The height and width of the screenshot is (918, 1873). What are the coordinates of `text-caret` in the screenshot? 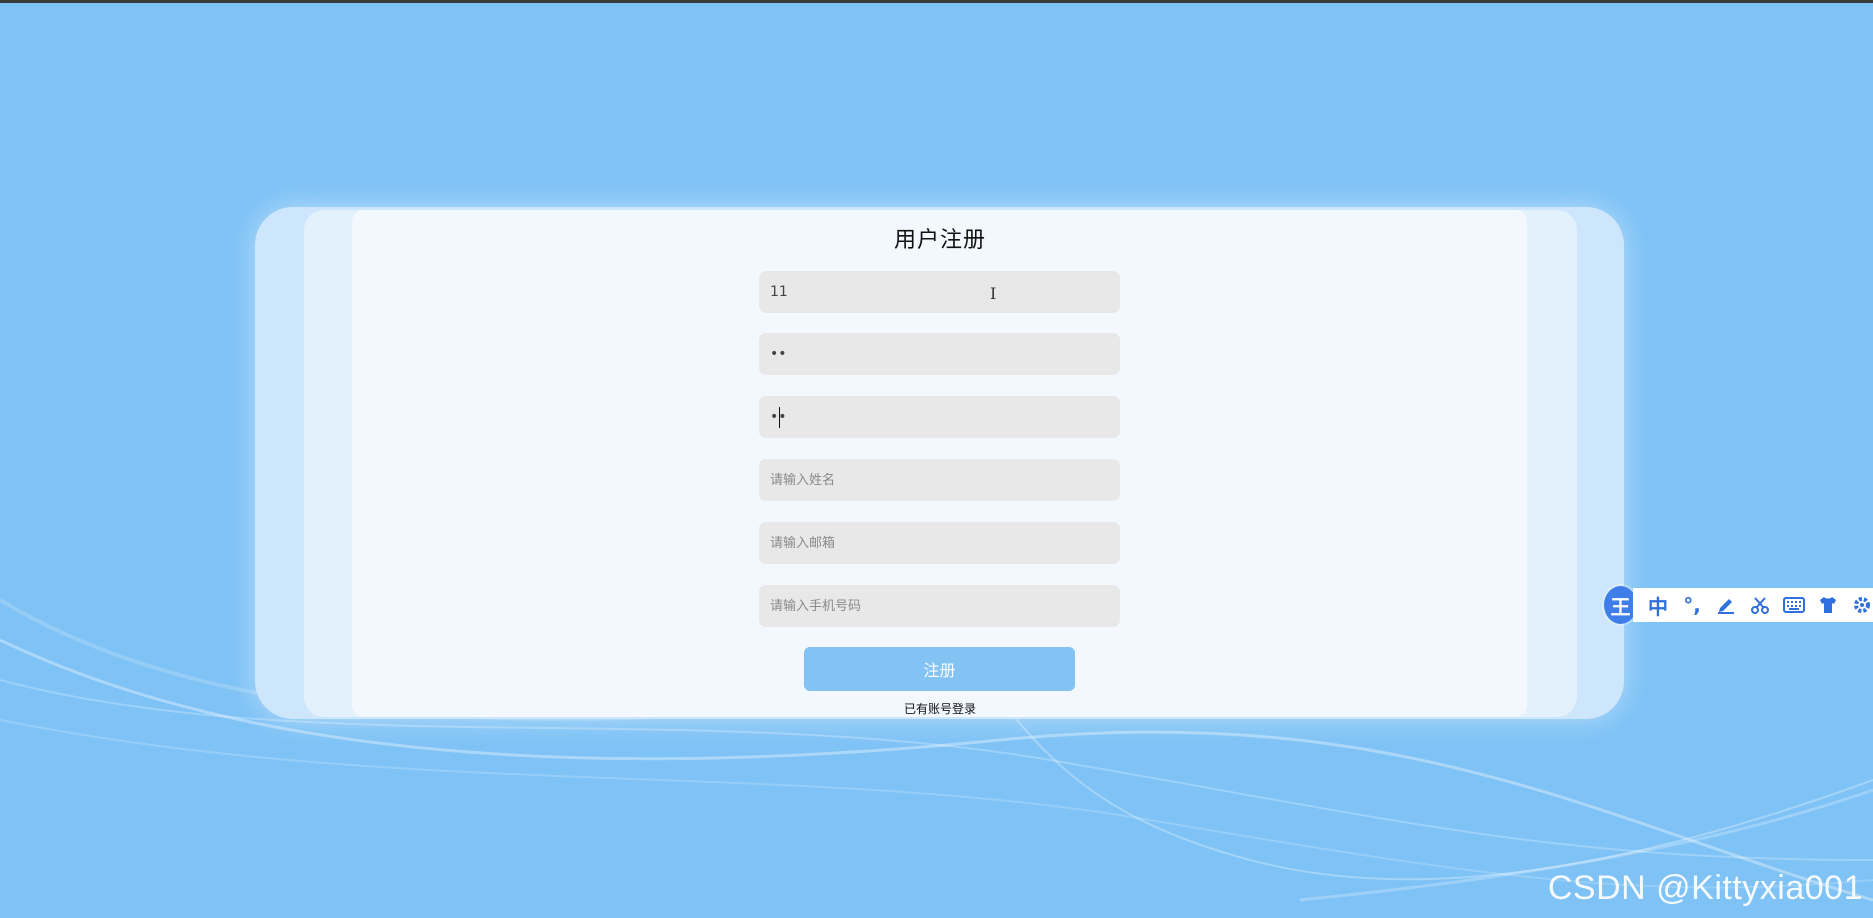 It's located at (779, 417).